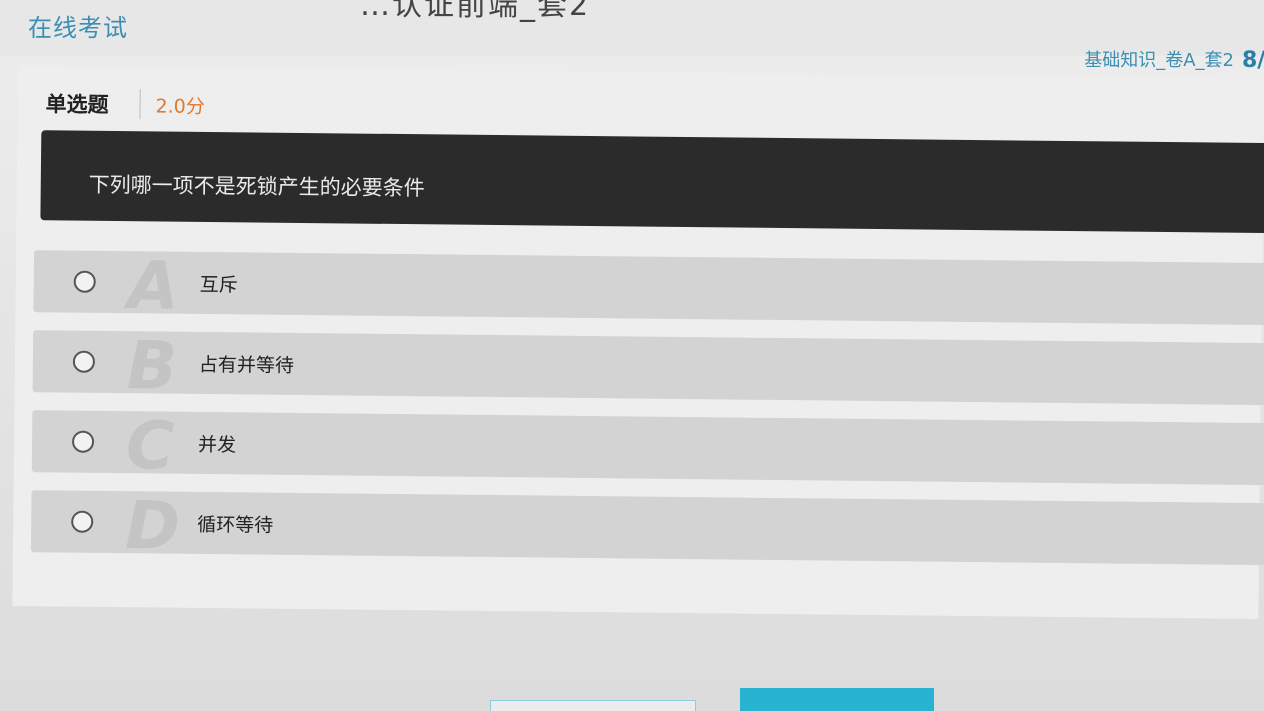 The image size is (1264, 711). Describe the element at coordinates (150, 446) in the screenshot. I see `option-letter: C` at that location.